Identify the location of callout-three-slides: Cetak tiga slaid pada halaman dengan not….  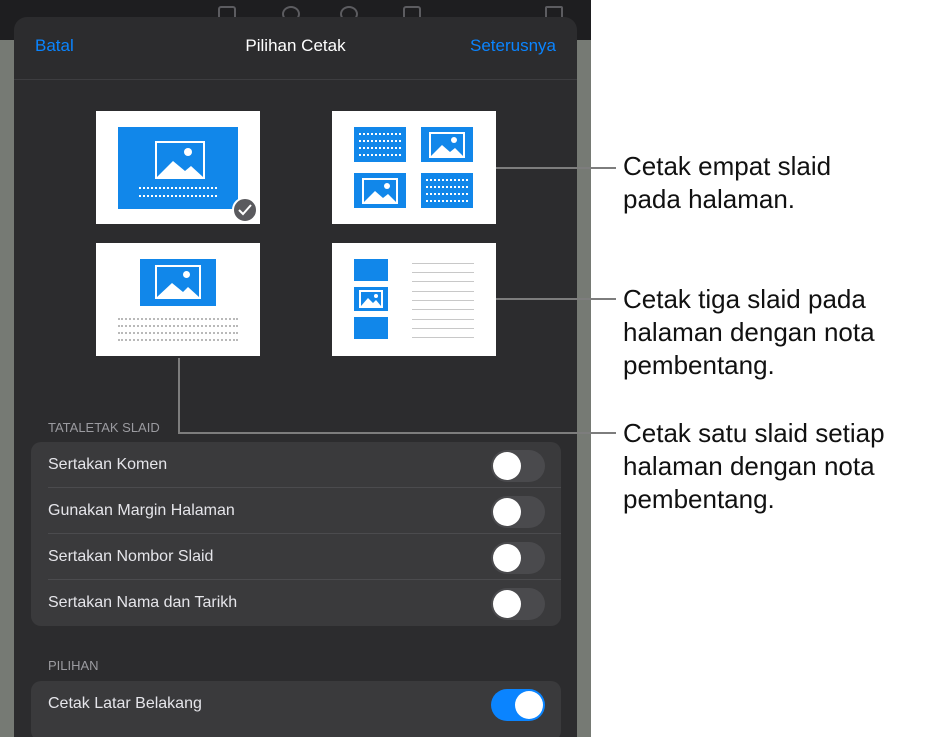
(749, 332).